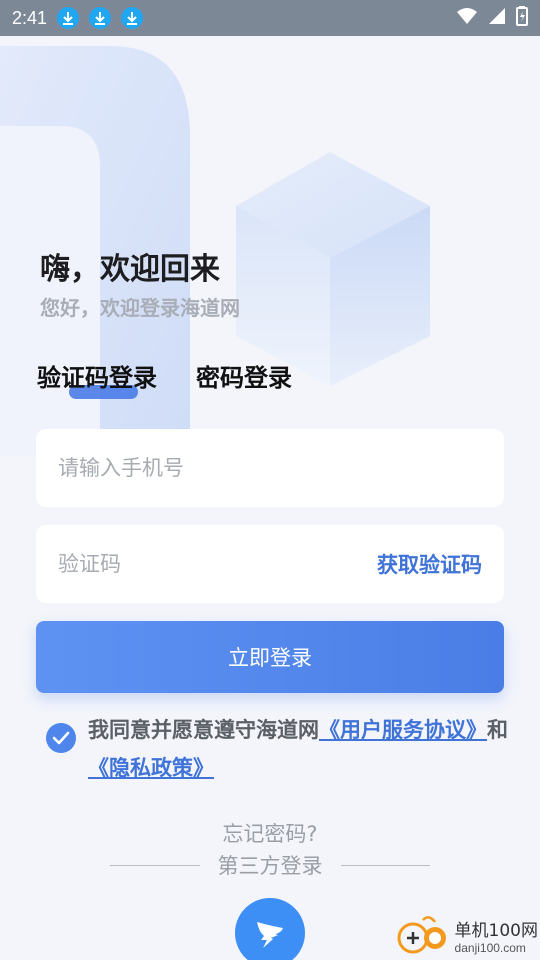 This screenshot has width=540, height=960. I want to click on watermark: 单机100网 danji100.com, so click(466, 935).